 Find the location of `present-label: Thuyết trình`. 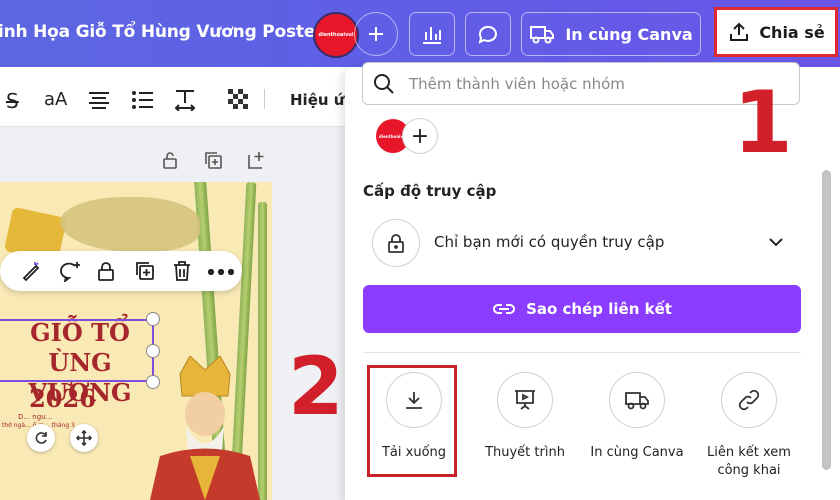

present-label: Thuyết trình is located at coordinates (525, 452).